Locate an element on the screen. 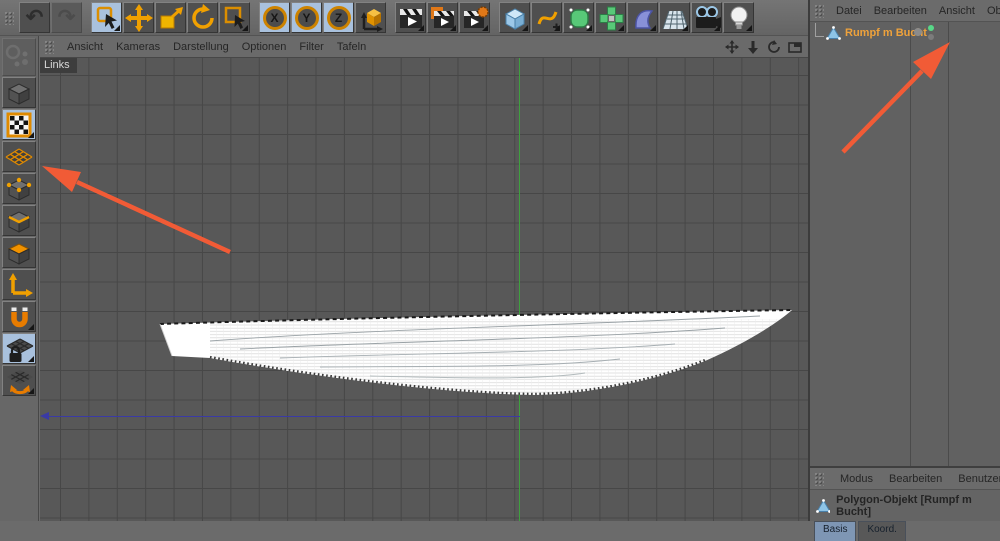 Image resolution: width=1000 pixels, height=541 pixels. modeling-icon is located at coordinates (611, 18).